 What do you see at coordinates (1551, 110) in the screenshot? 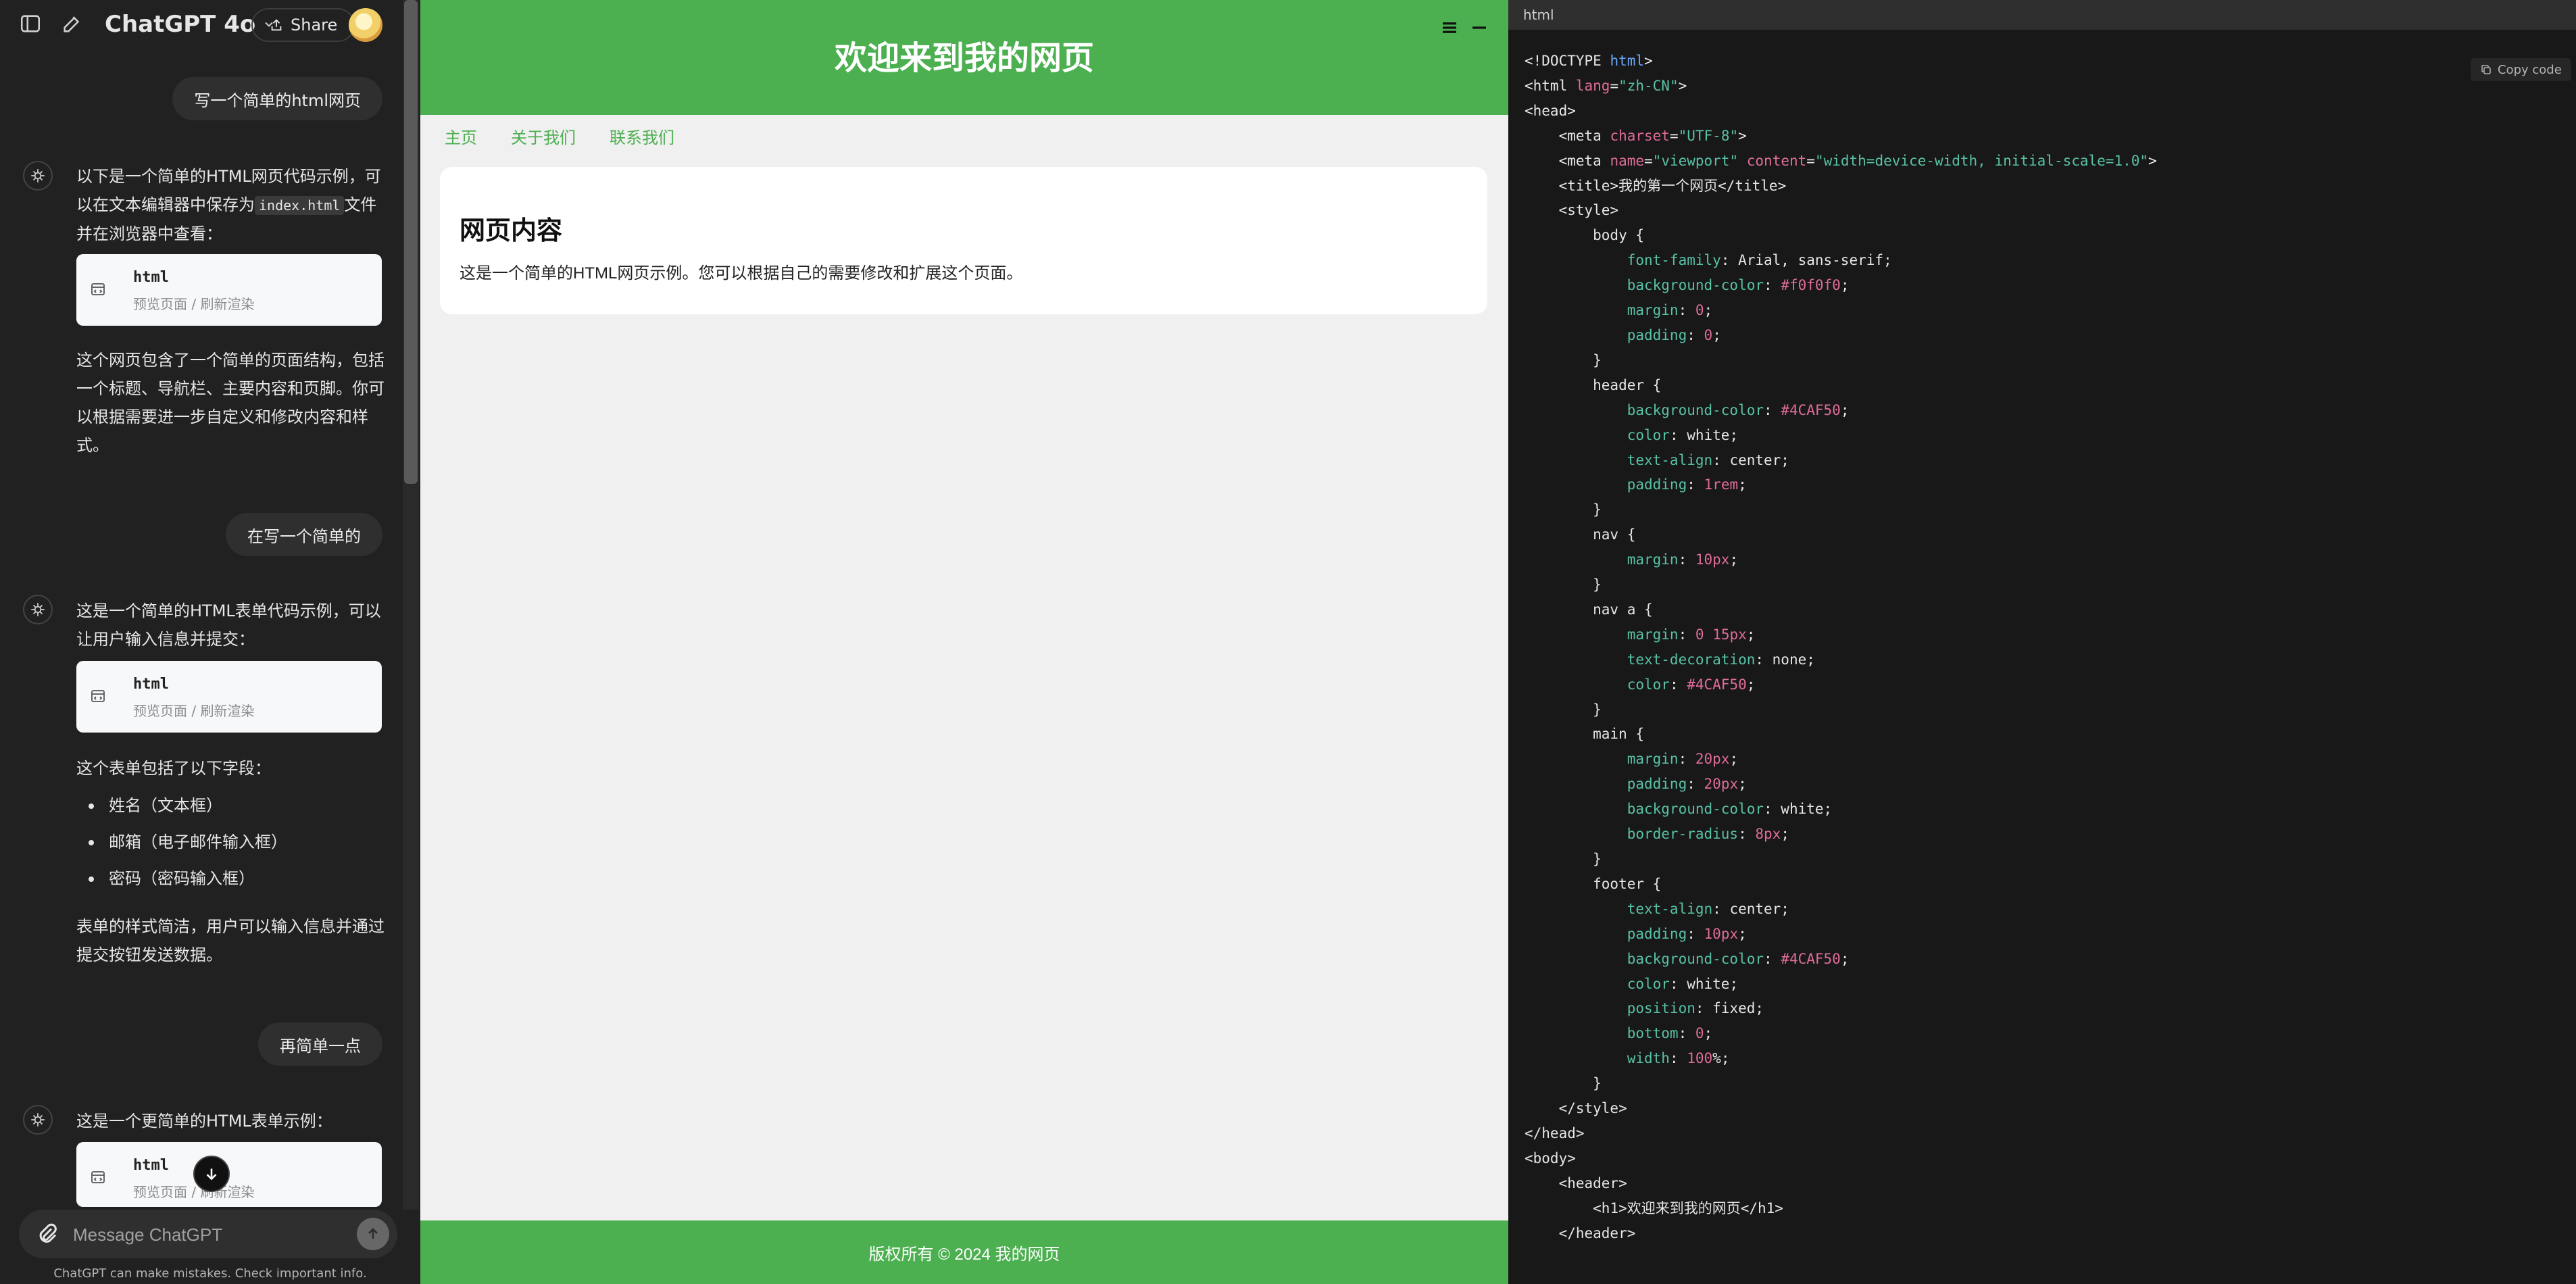
I see `code-line: <head>` at bounding box center [1551, 110].